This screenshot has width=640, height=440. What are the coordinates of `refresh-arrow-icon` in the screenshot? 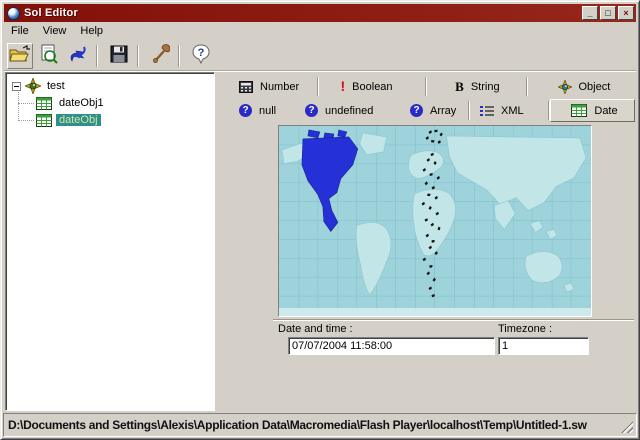 It's located at (78, 55).